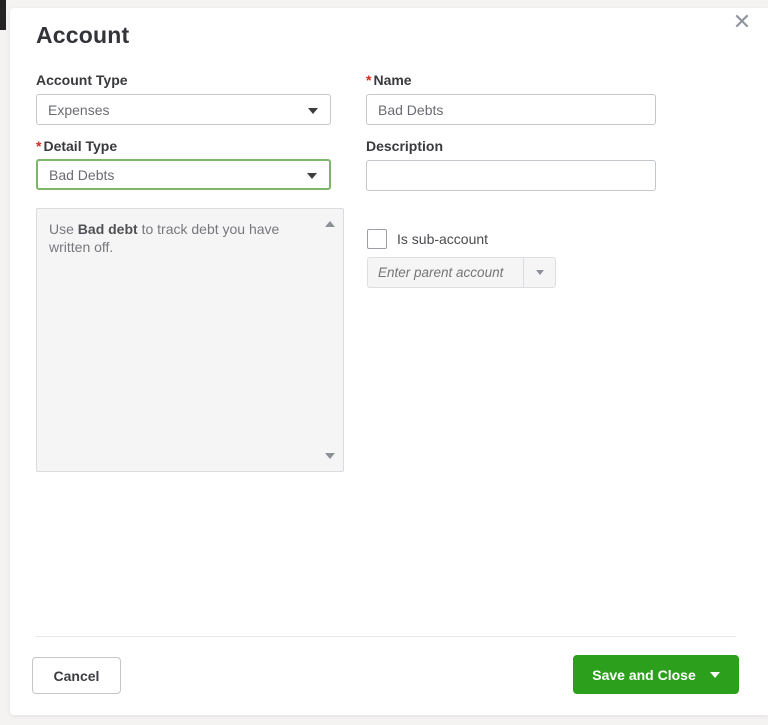 Image resolution: width=768 pixels, height=725 pixels. Describe the element at coordinates (330, 456) in the screenshot. I see `scroll-down-icon` at that location.